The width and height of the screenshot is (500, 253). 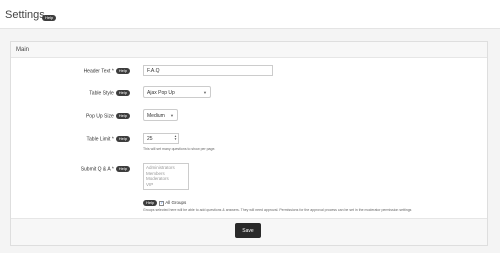 I want to click on submit-qa-label: Submit Q & A * Help, so click(x=105, y=169).